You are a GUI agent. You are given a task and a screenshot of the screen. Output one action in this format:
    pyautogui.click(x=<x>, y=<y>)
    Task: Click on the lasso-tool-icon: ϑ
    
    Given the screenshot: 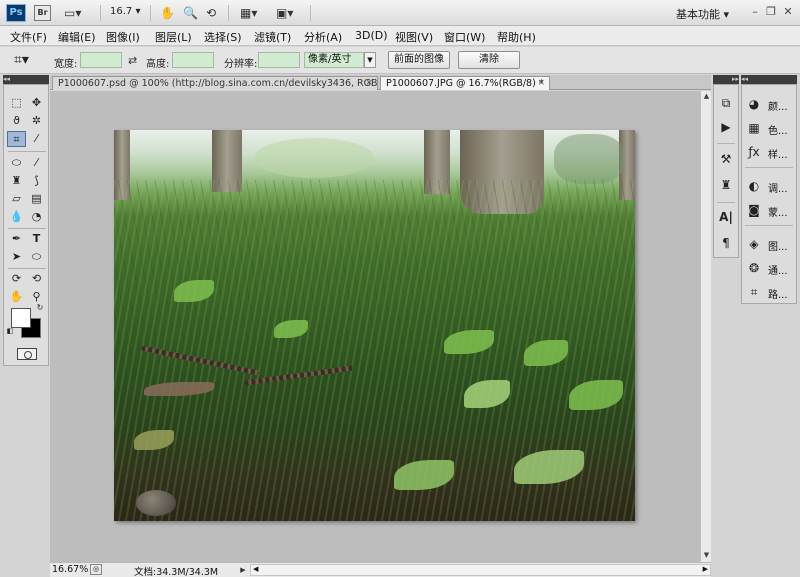 What is the action you would take?
    pyautogui.click(x=16, y=121)
    